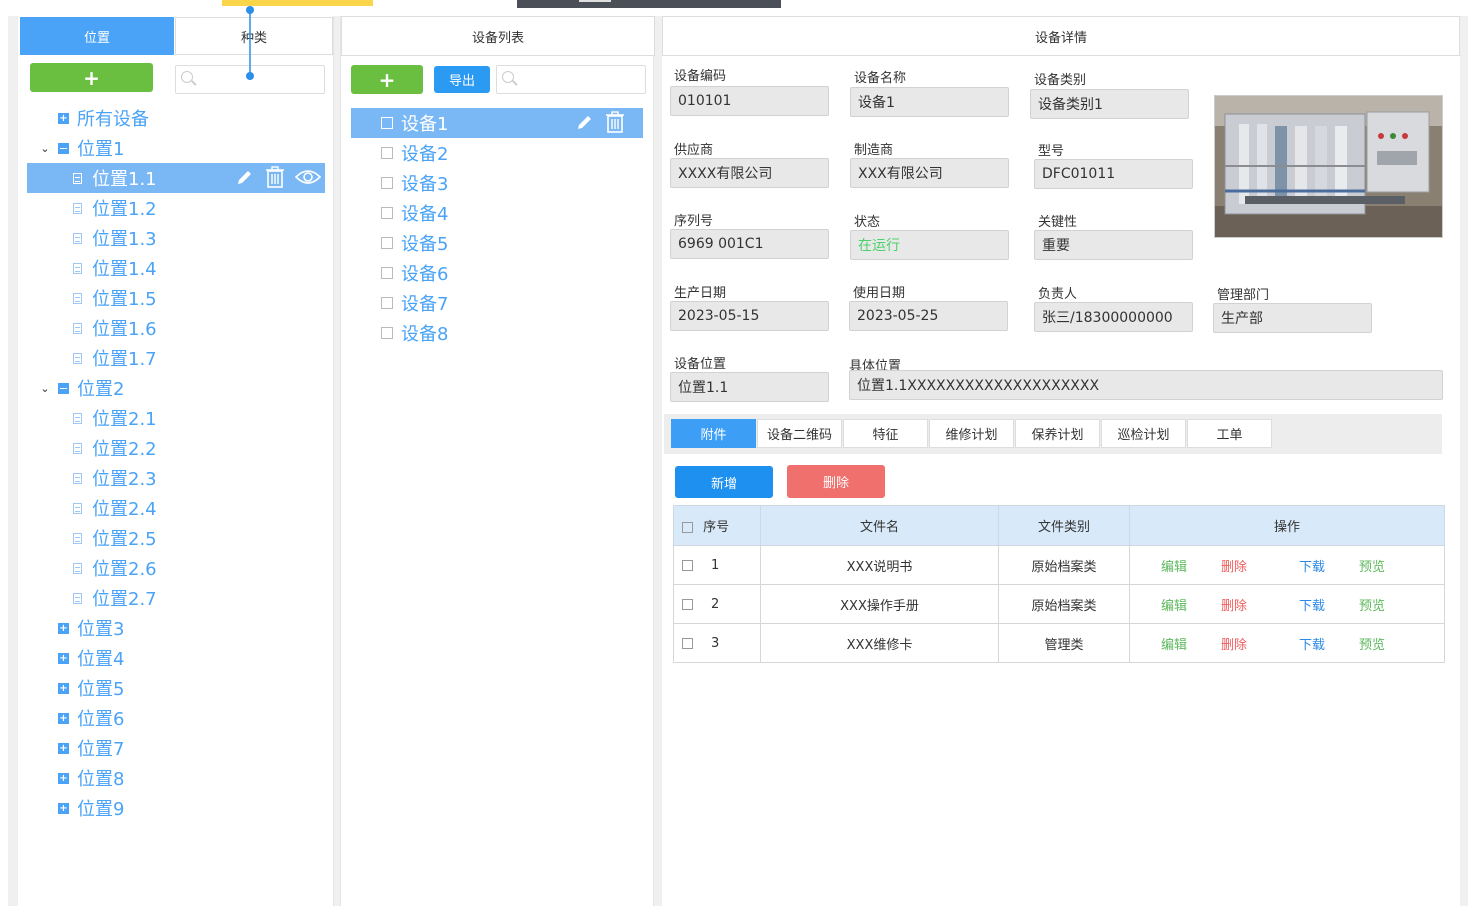 The height and width of the screenshot is (906, 1468). I want to click on device-list-item: 设备2, so click(497, 153).